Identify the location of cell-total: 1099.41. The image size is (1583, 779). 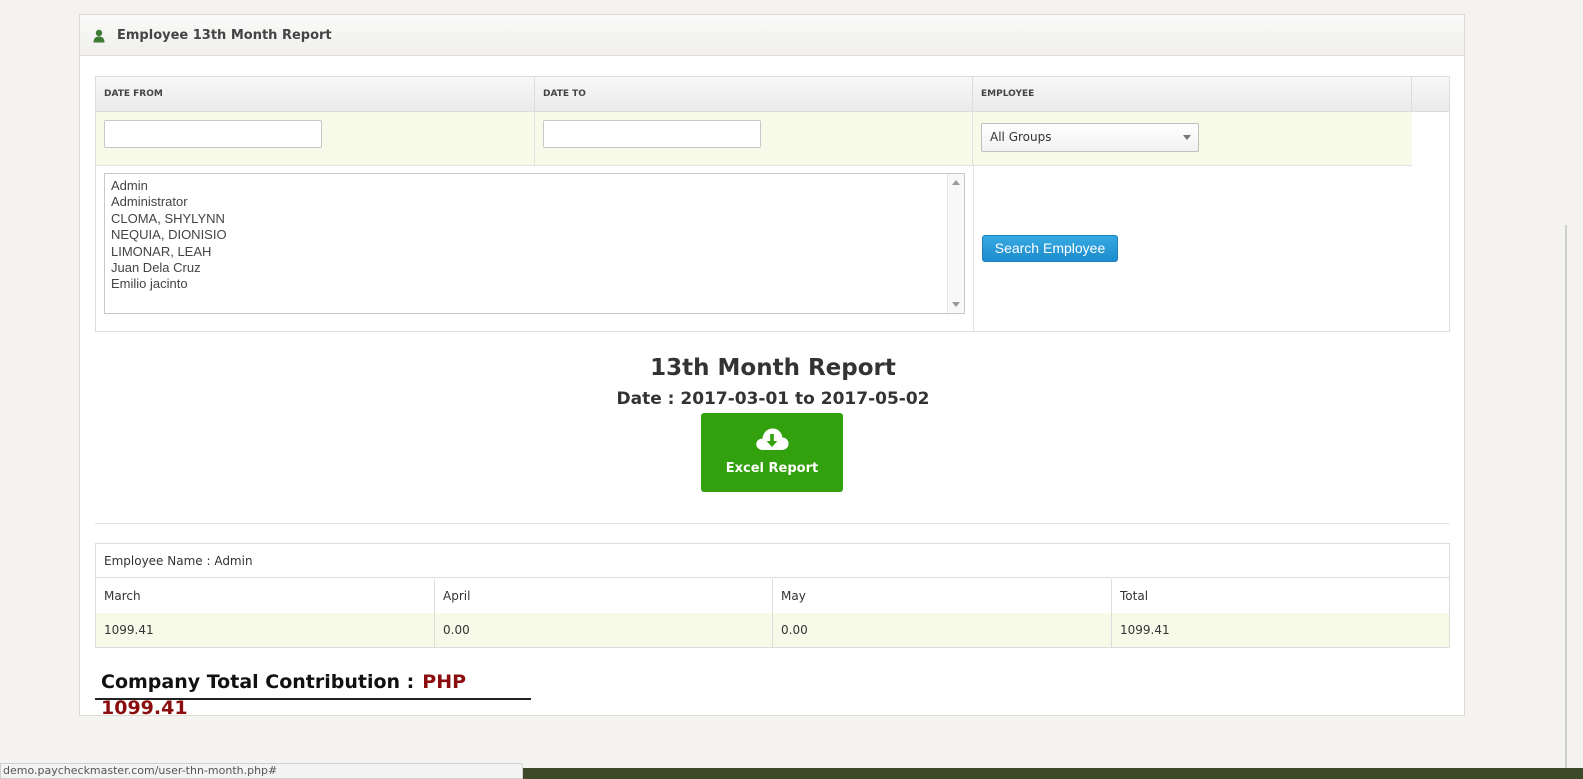
(1145, 630).